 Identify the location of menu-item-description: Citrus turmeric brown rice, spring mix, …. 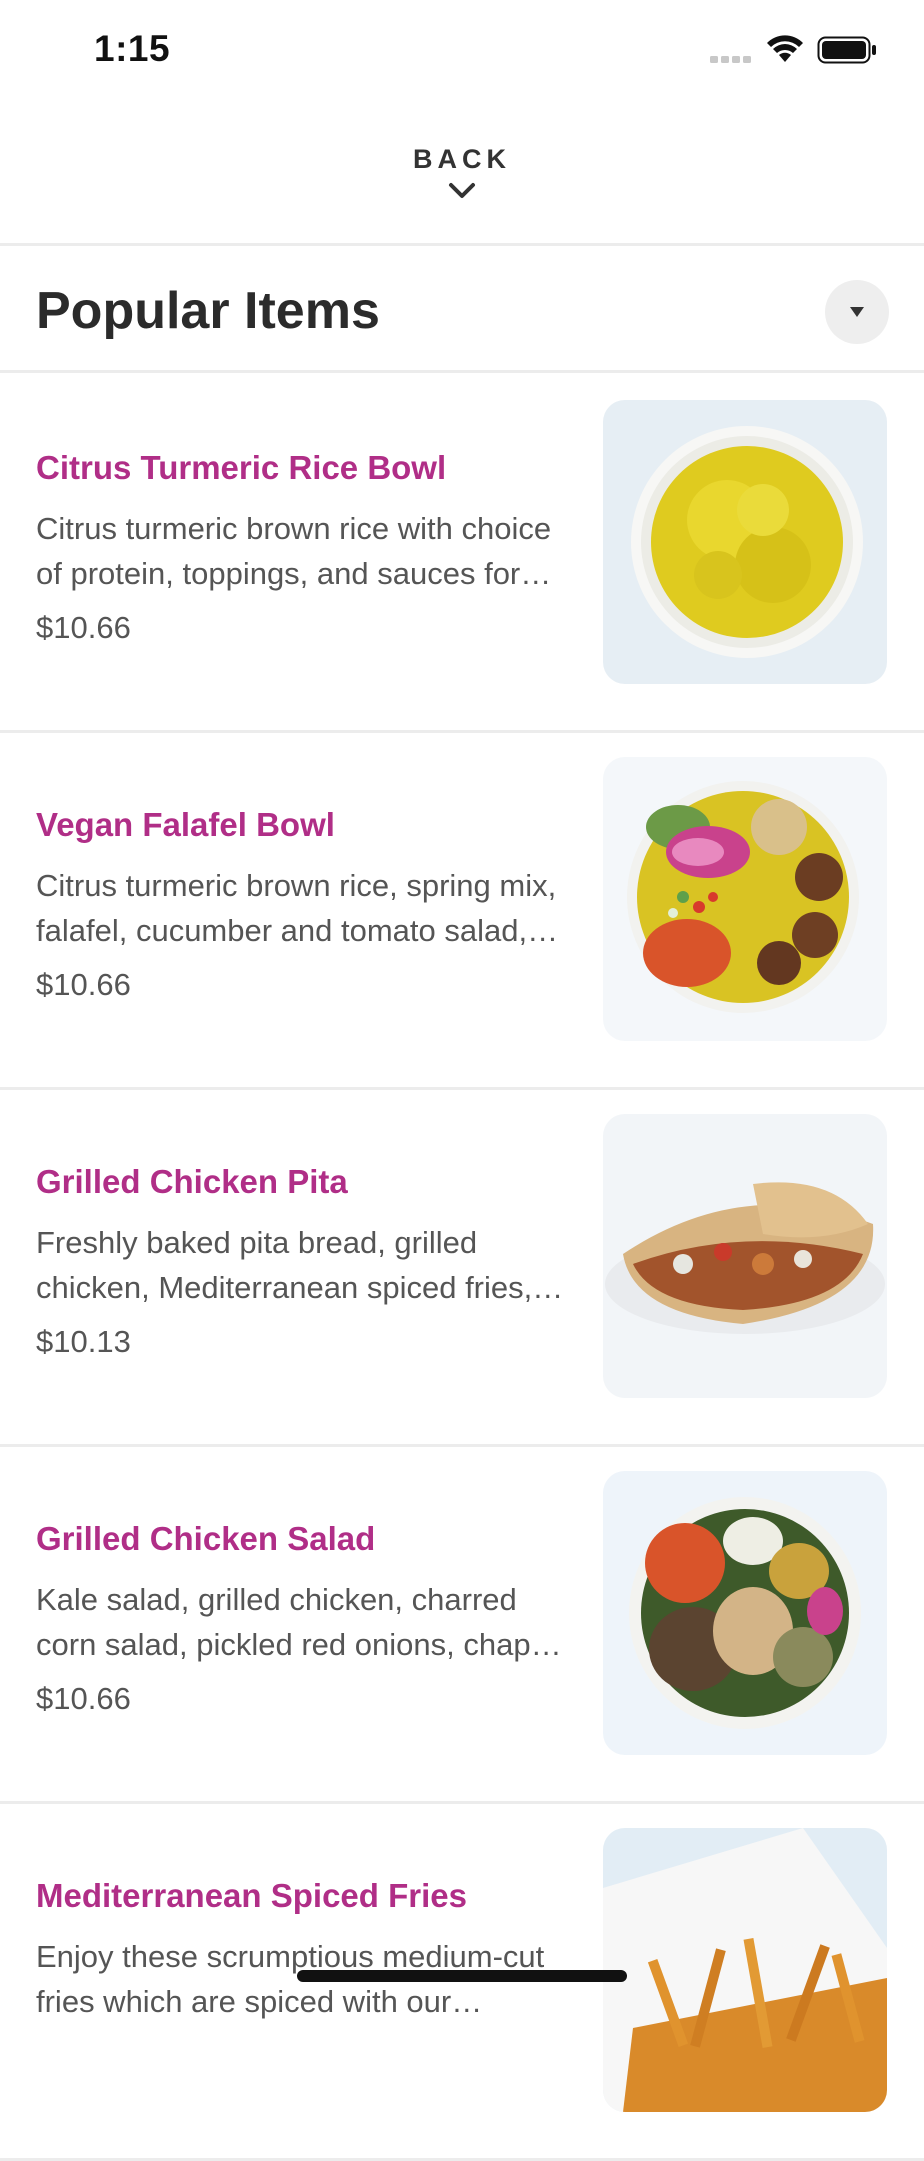
(296, 908).